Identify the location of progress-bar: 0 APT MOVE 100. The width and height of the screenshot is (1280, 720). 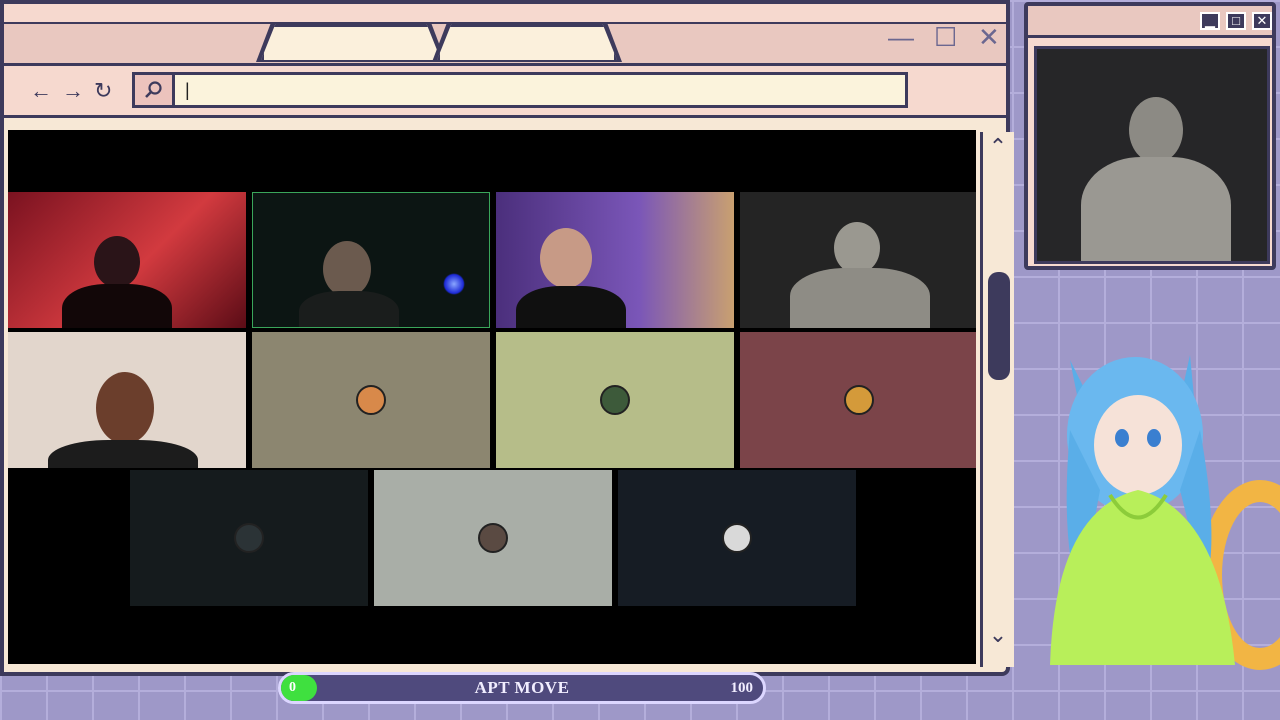
(522, 688).